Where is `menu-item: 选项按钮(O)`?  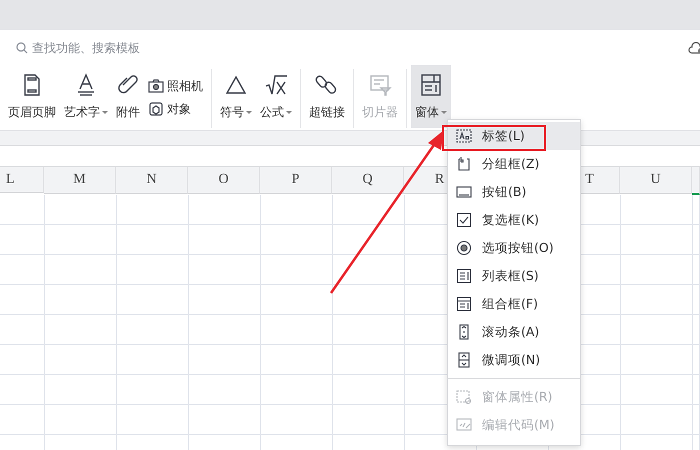
menu-item: 选项按钮(O) is located at coordinates (514, 248).